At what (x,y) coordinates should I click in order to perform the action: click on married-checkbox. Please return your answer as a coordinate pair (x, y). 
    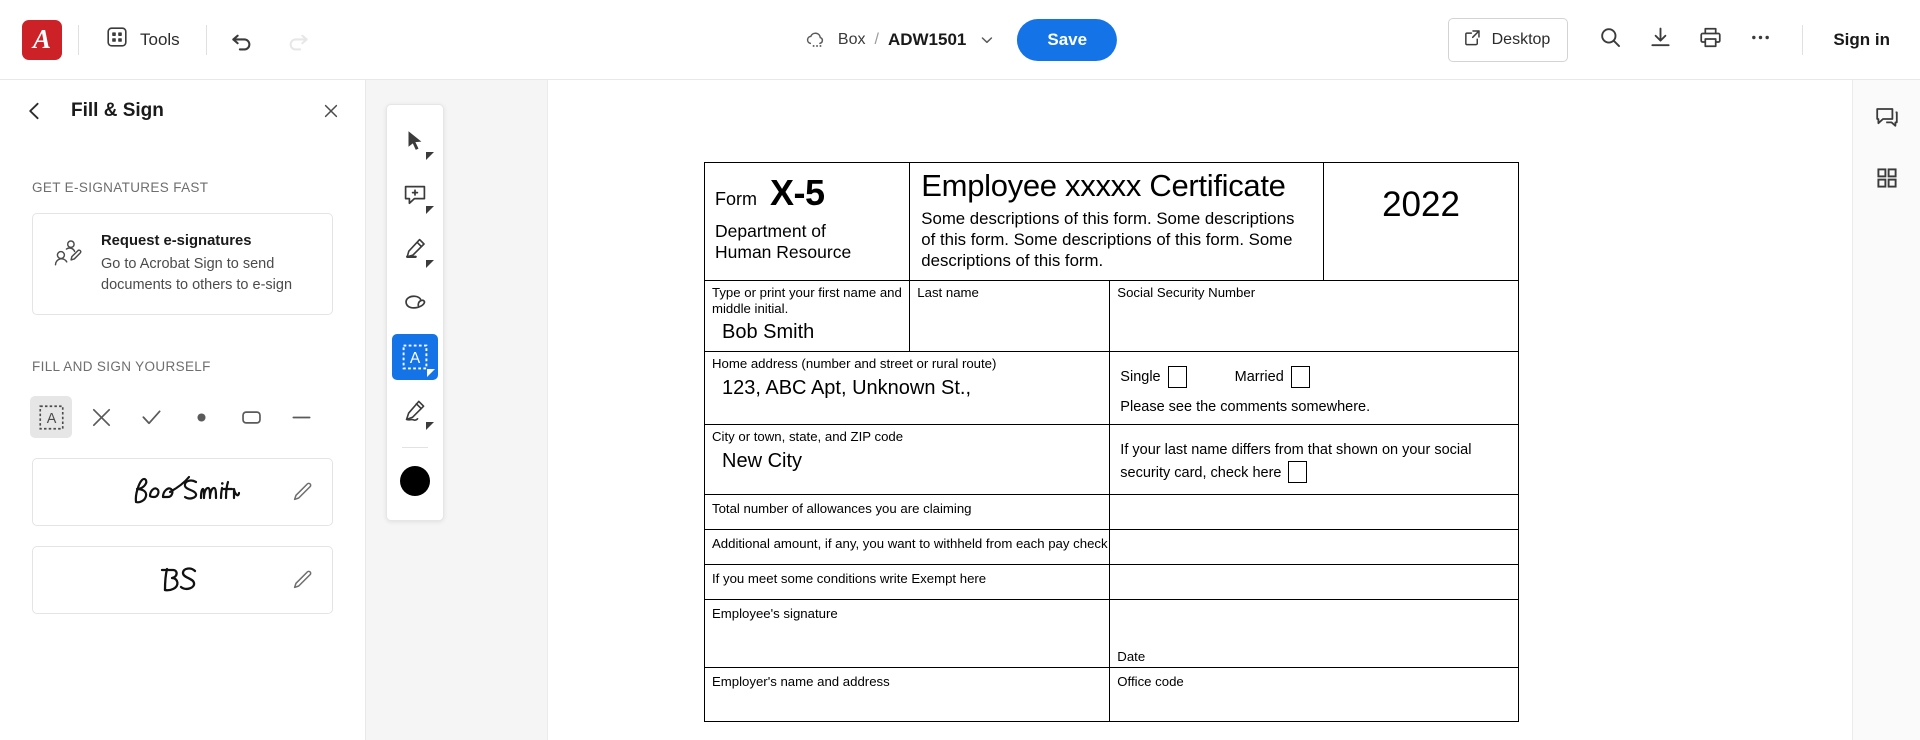
    Looking at the image, I should click on (1300, 377).